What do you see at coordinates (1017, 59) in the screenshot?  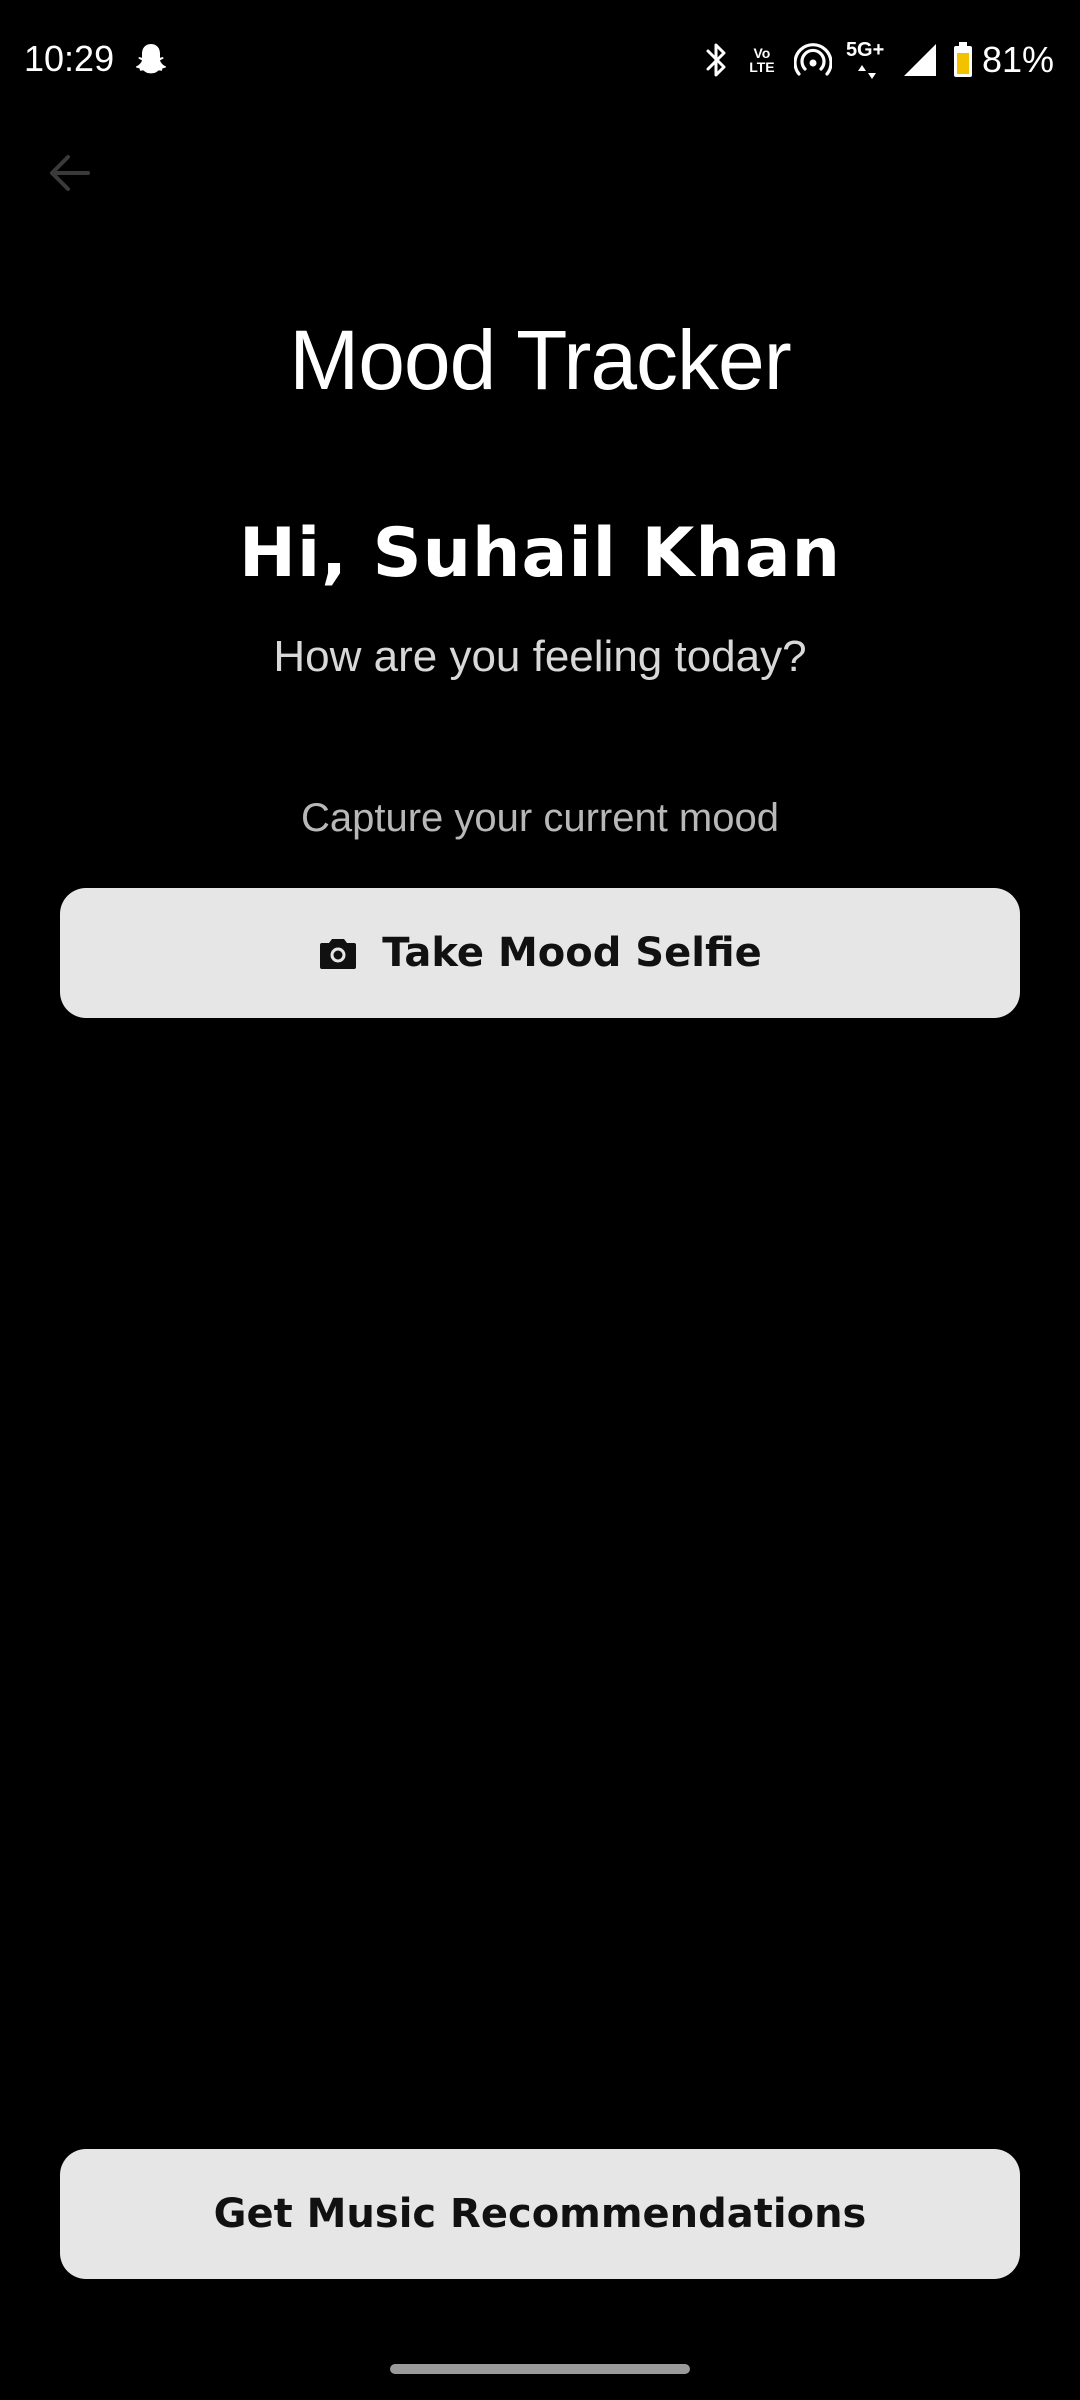 I see `battery-percent: 81%` at bounding box center [1017, 59].